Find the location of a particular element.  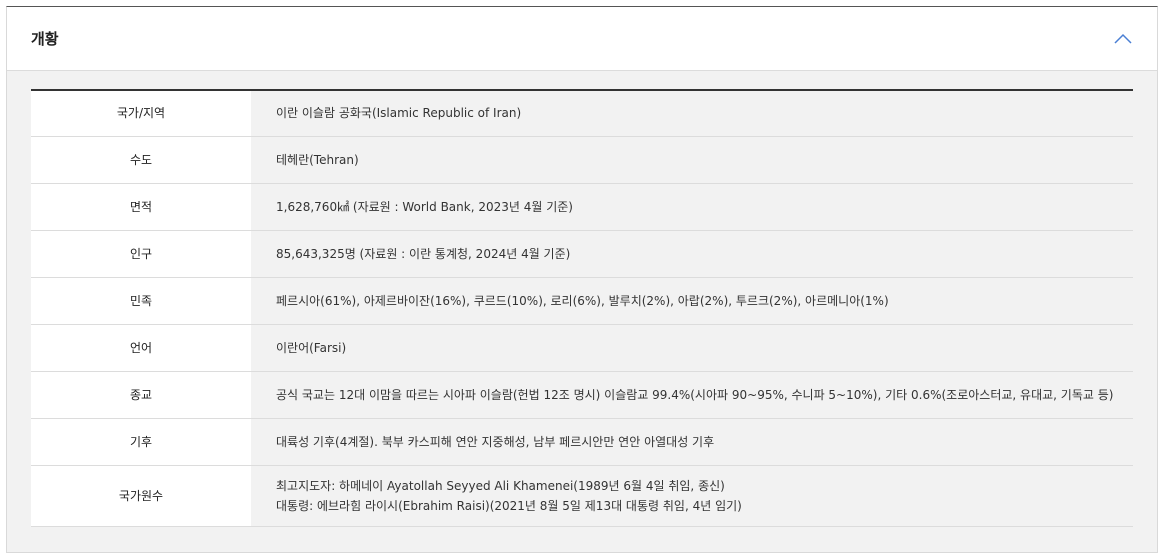

row-label: 기후 is located at coordinates (141, 442).